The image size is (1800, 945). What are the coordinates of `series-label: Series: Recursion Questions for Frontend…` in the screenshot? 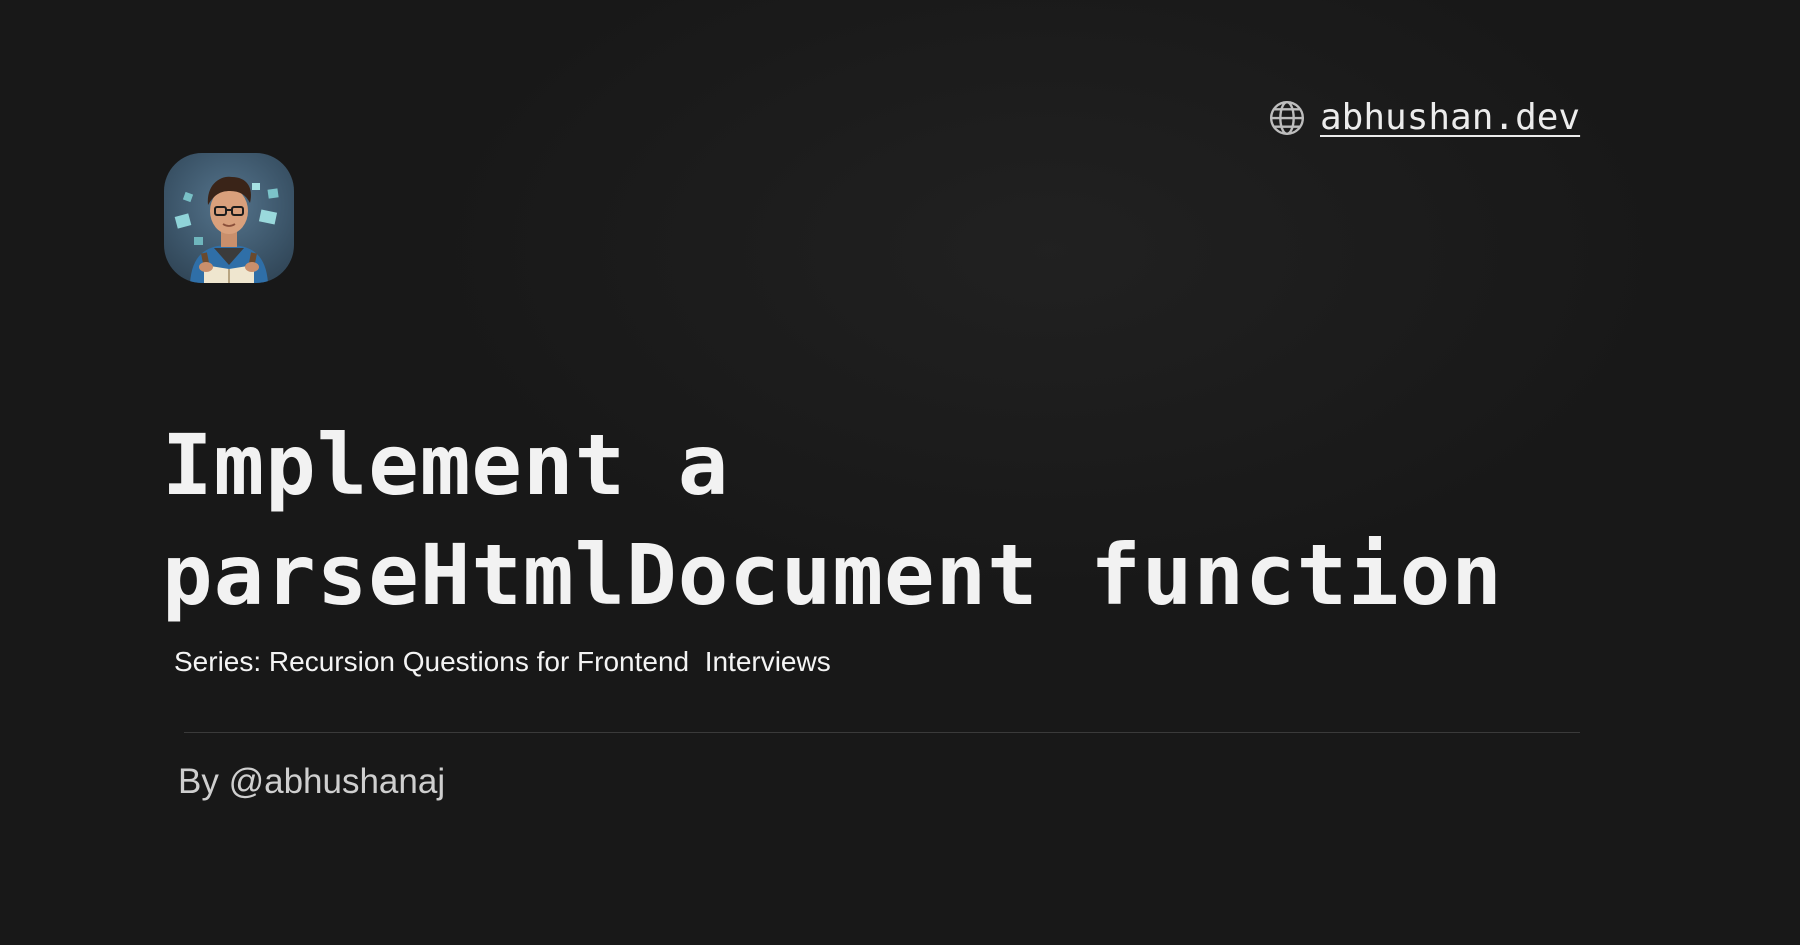 It's located at (502, 661).